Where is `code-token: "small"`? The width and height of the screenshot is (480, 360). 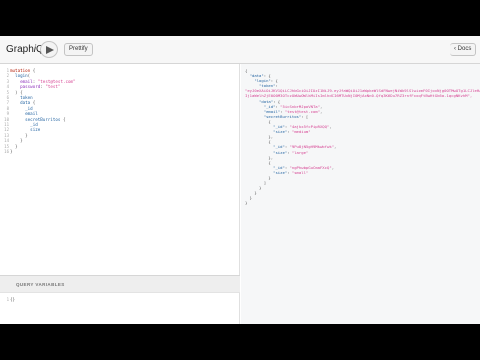 code-token: "small" is located at coordinates (300, 172).